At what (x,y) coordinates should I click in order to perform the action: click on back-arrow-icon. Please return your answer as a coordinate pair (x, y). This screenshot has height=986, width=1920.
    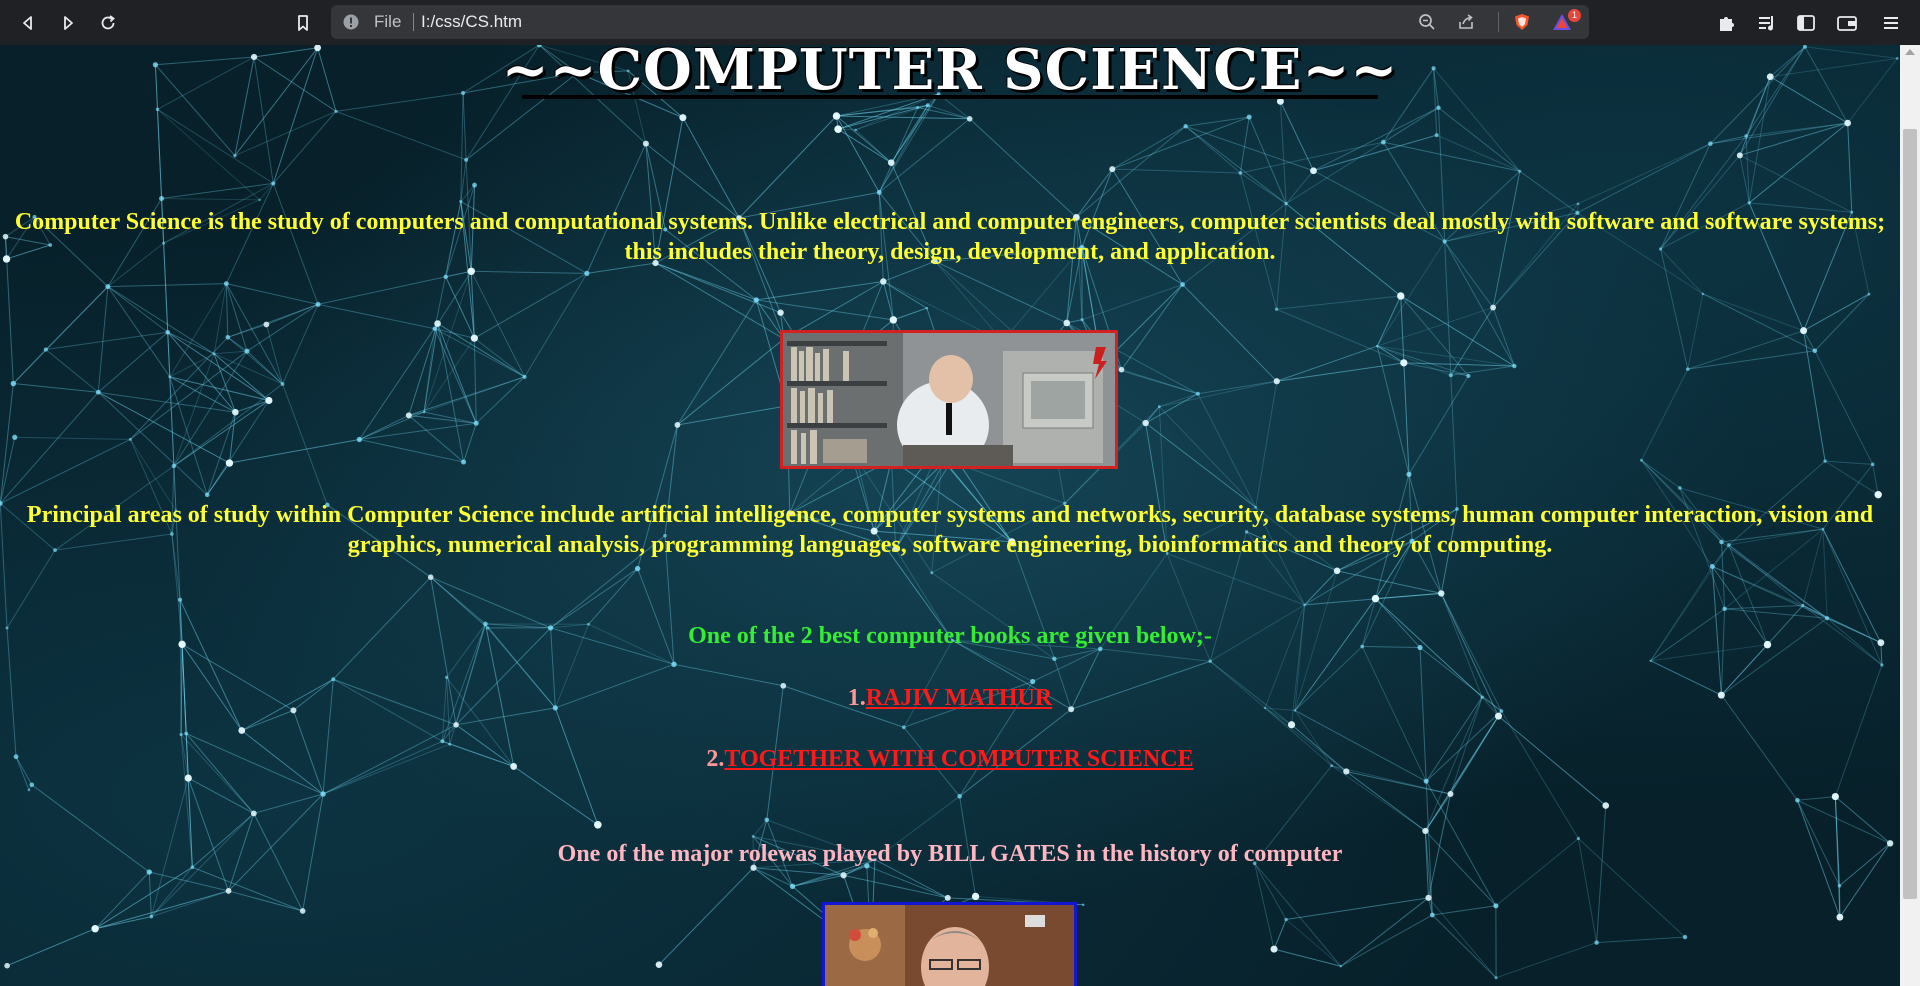
    Looking at the image, I should click on (27, 23).